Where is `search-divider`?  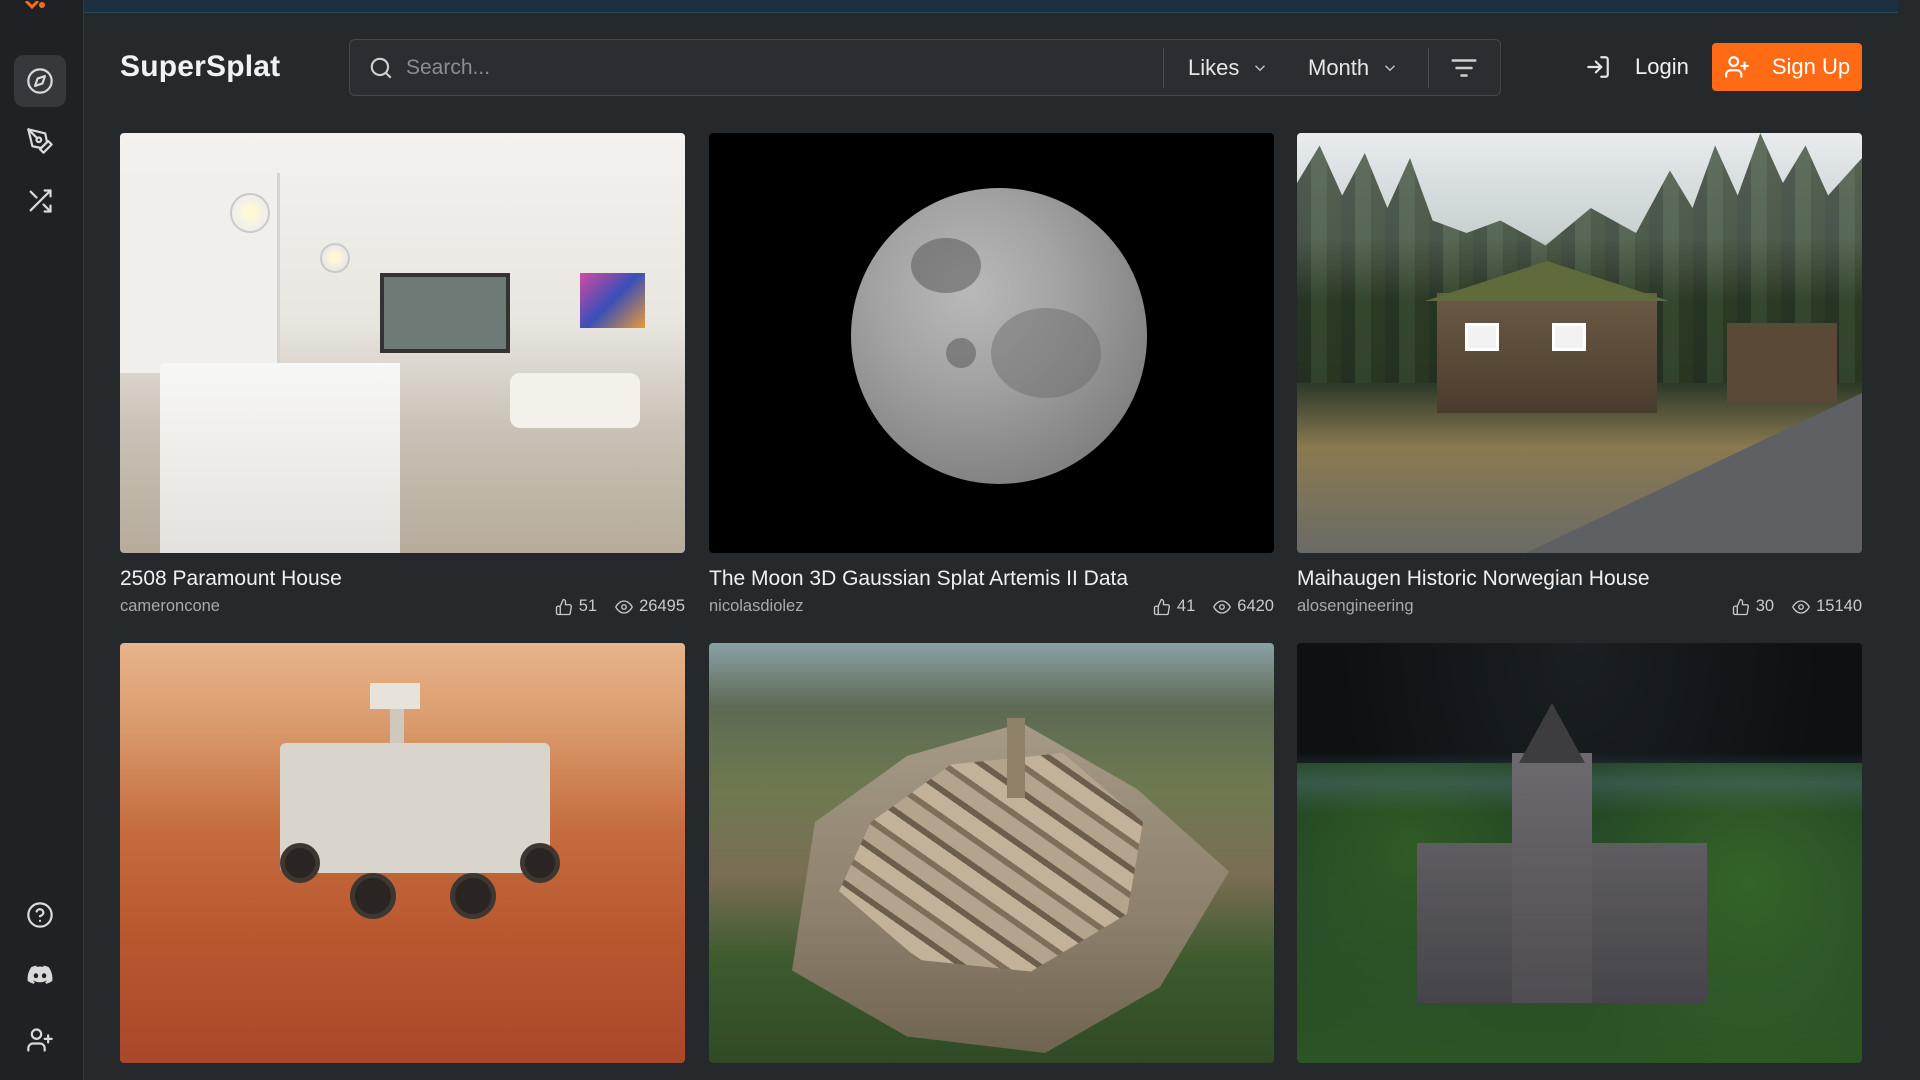 search-divider is located at coordinates (1163, 68).